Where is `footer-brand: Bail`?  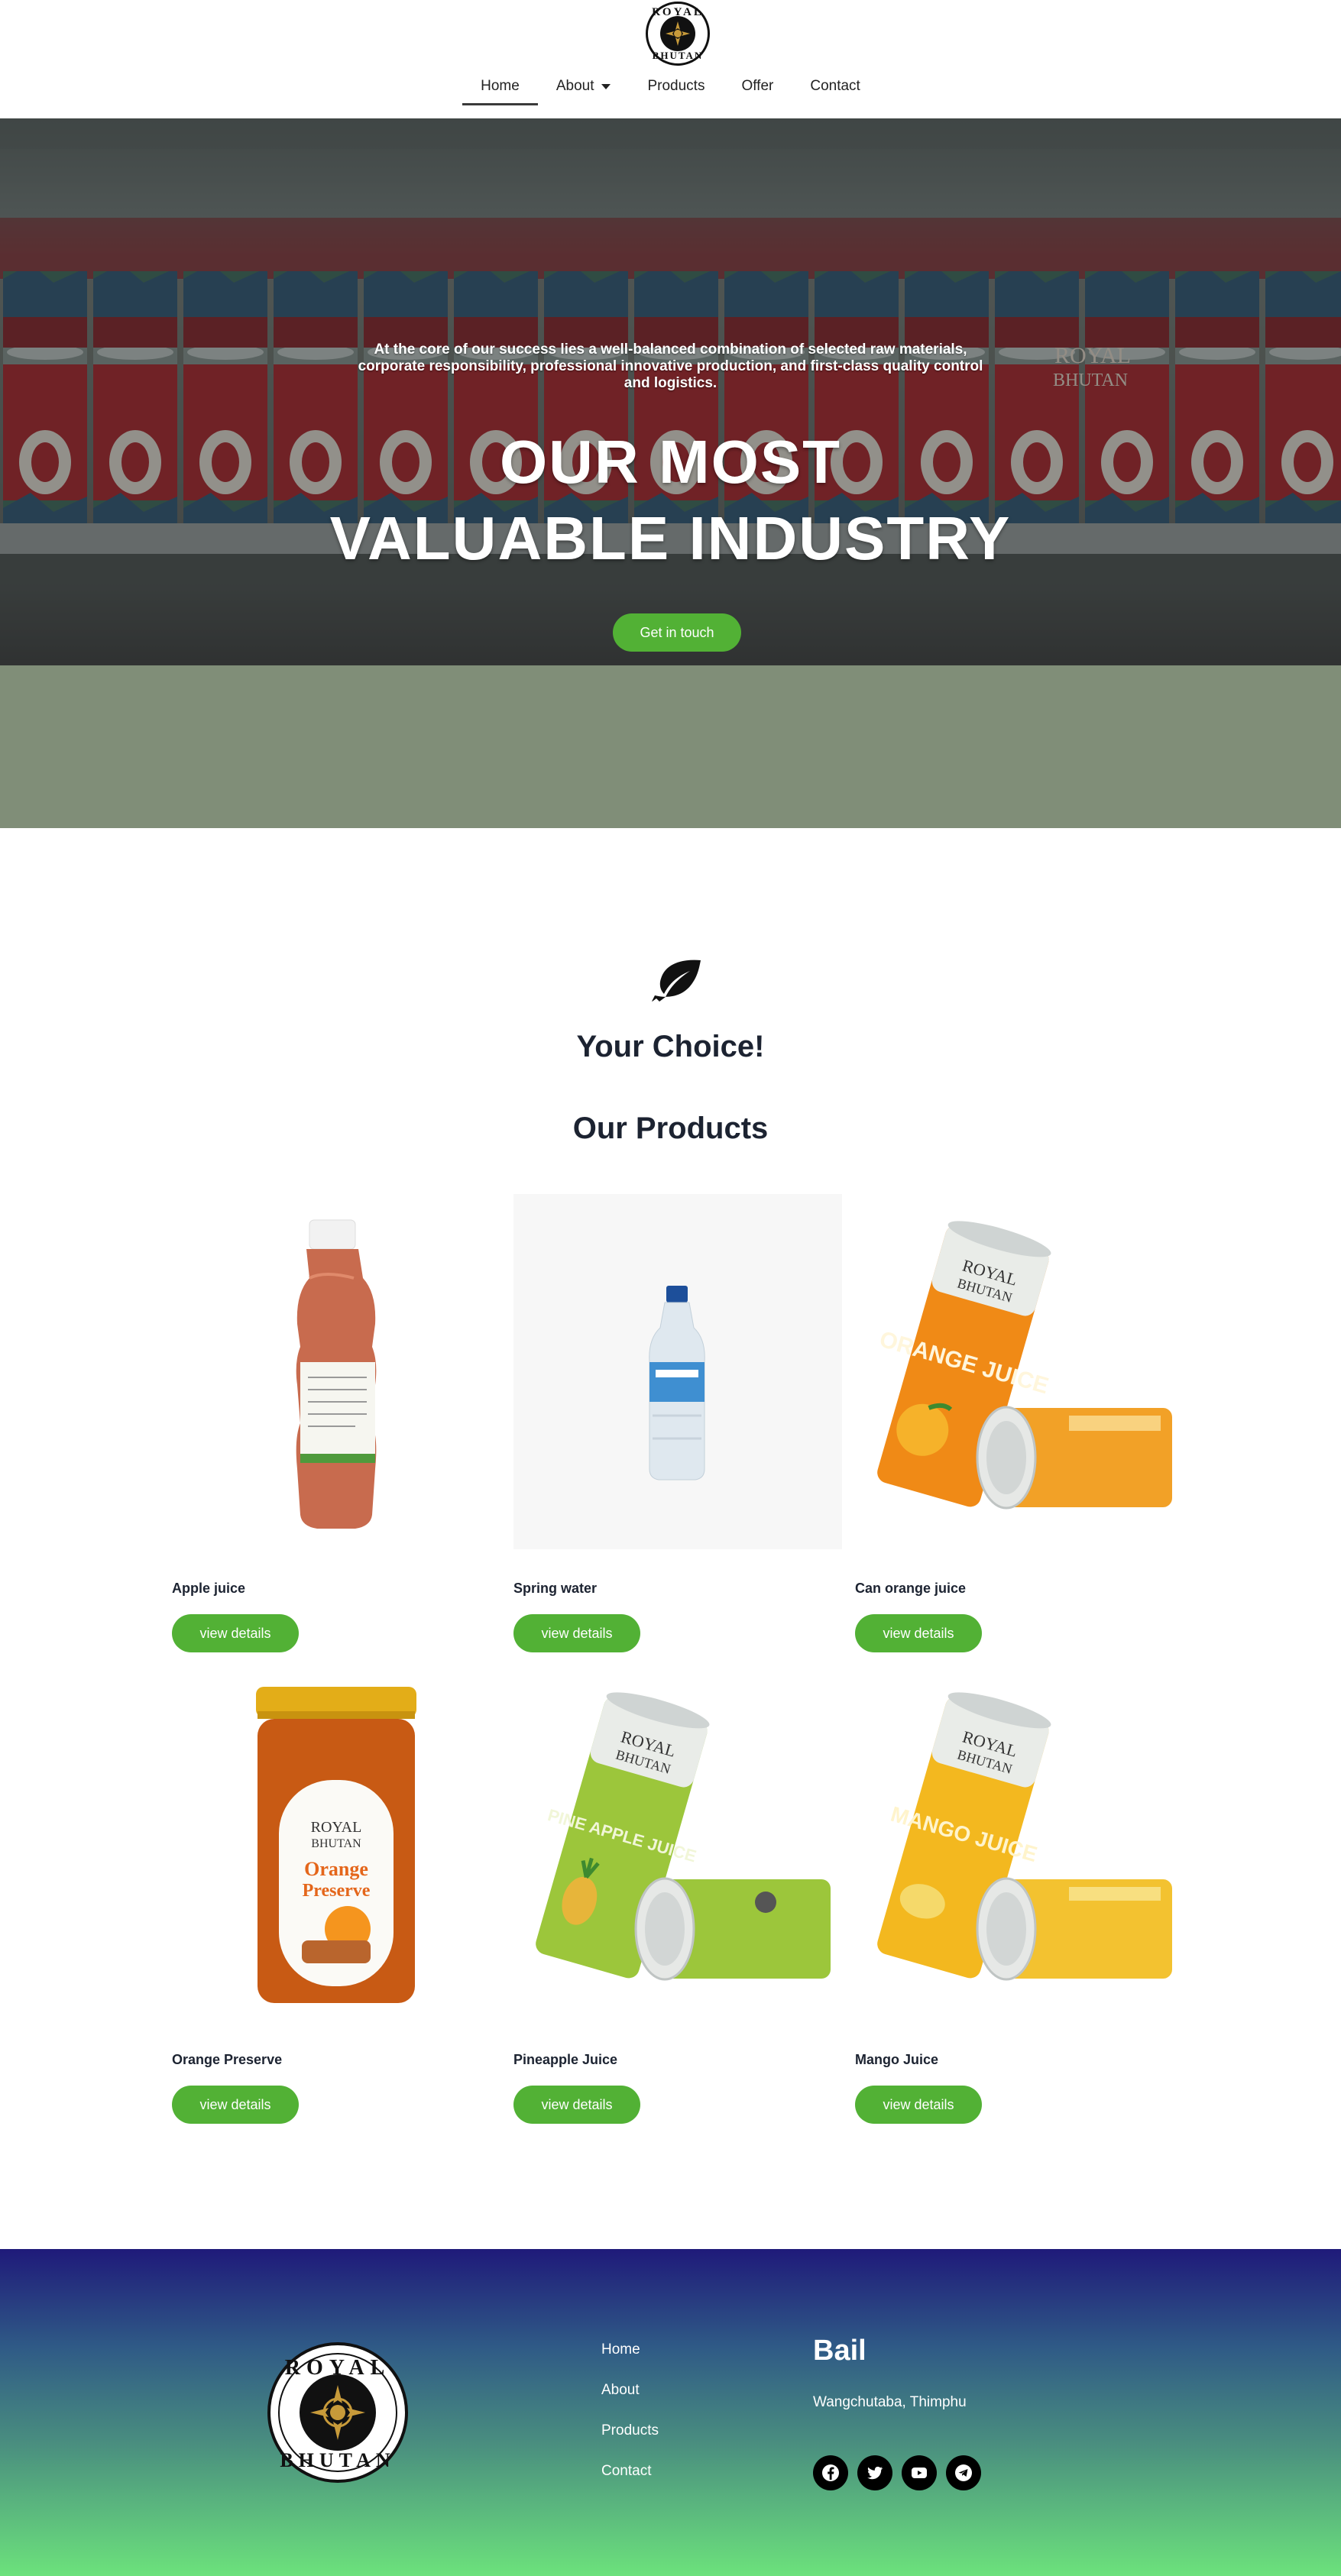
footer-brand: Bail is located at coordinates (839, 2351).